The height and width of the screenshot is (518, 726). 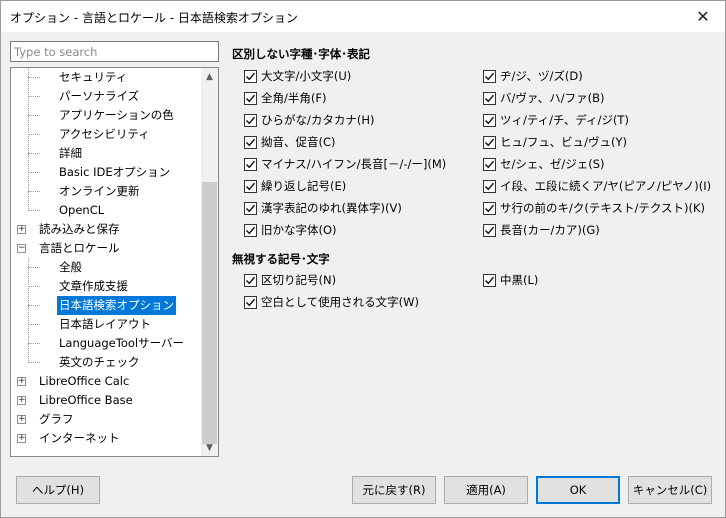 What do you see at coordinates (106, 153) in the screenshot?
I see `tree-item: 詳細` at bounding box center [106, 153].